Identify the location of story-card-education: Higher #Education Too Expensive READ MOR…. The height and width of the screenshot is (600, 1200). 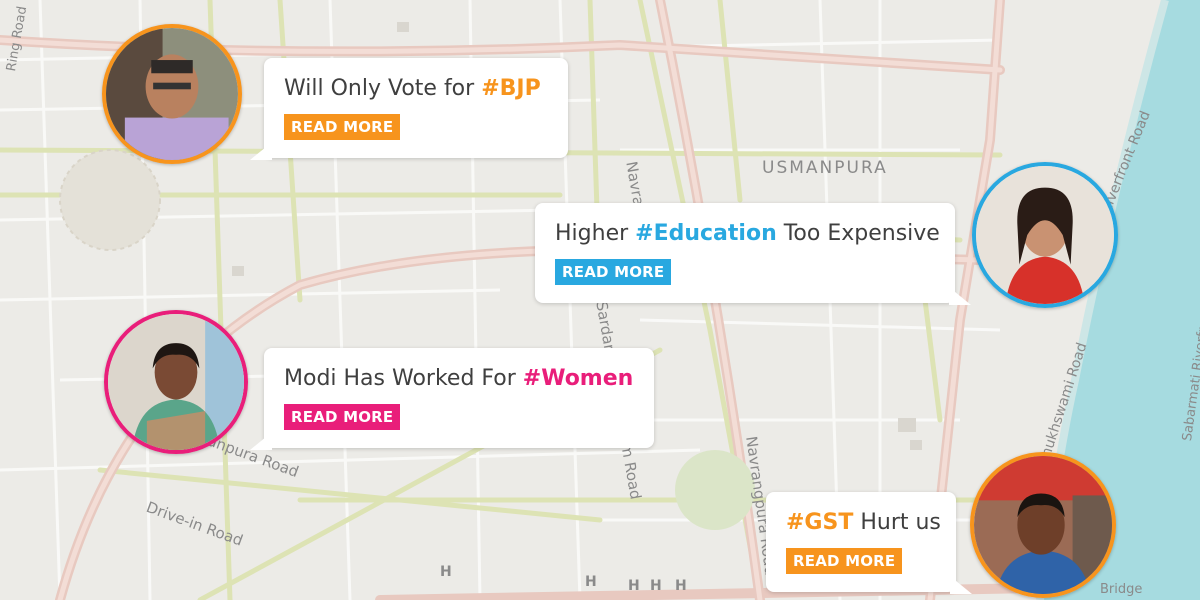
(753, 254).